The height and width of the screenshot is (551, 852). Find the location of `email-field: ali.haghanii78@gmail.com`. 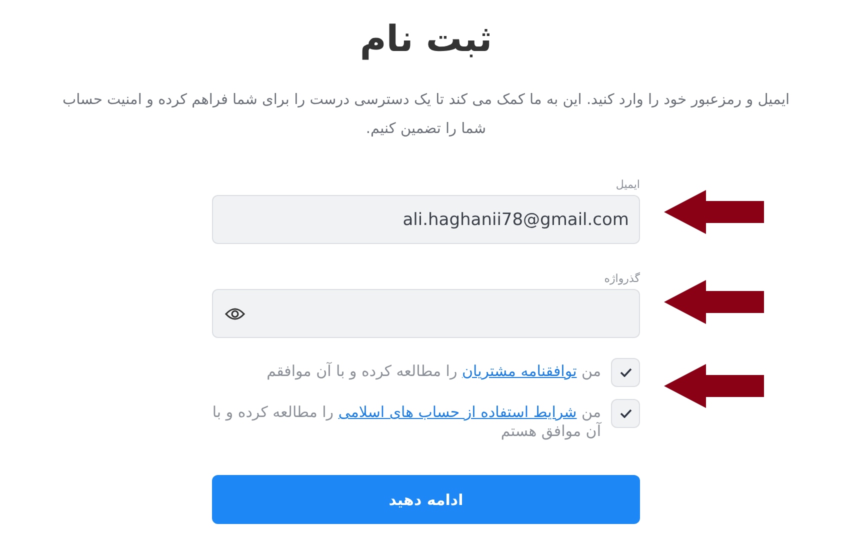

email-field: ali.haghanii78@gmail.com is located at coordinates (426, 219).